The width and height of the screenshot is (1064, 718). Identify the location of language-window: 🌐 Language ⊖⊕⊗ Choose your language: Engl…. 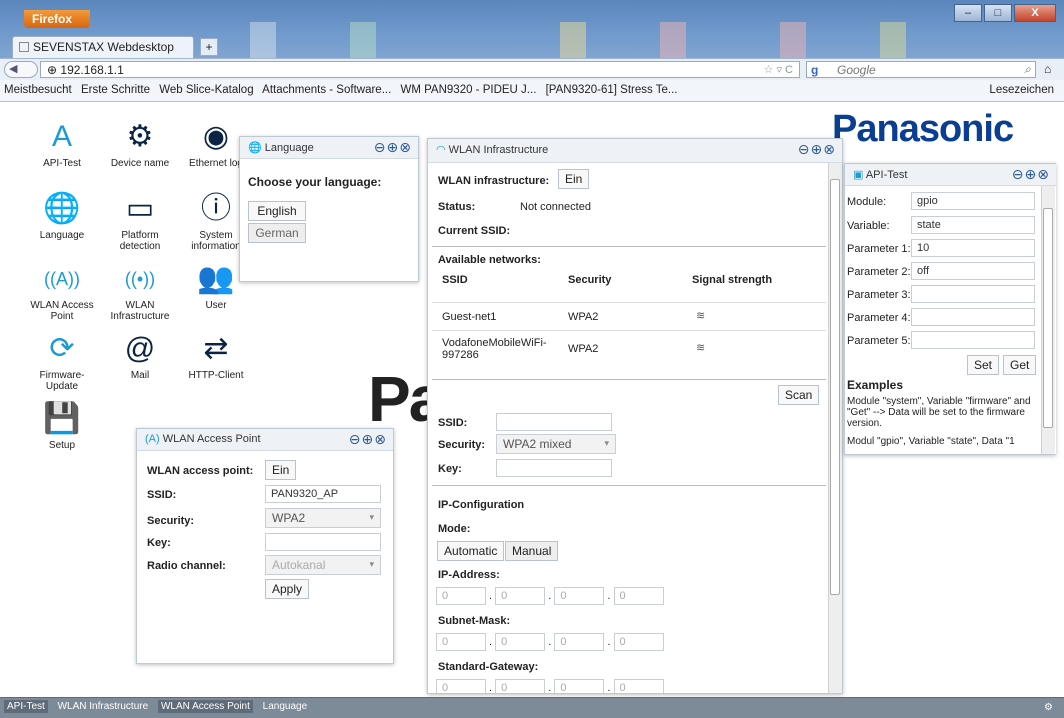
(329, 209).